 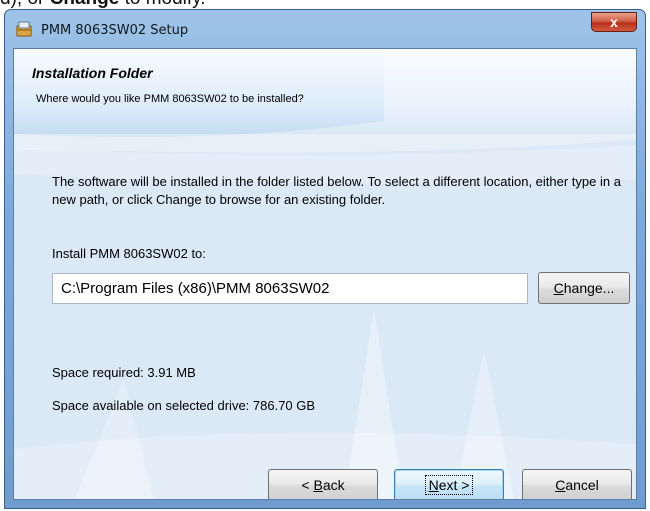 What do you see at coordinates (560, 485) in the screenshot?
I see `cancel-mnemonic: C` at bounding box center [560, 485].